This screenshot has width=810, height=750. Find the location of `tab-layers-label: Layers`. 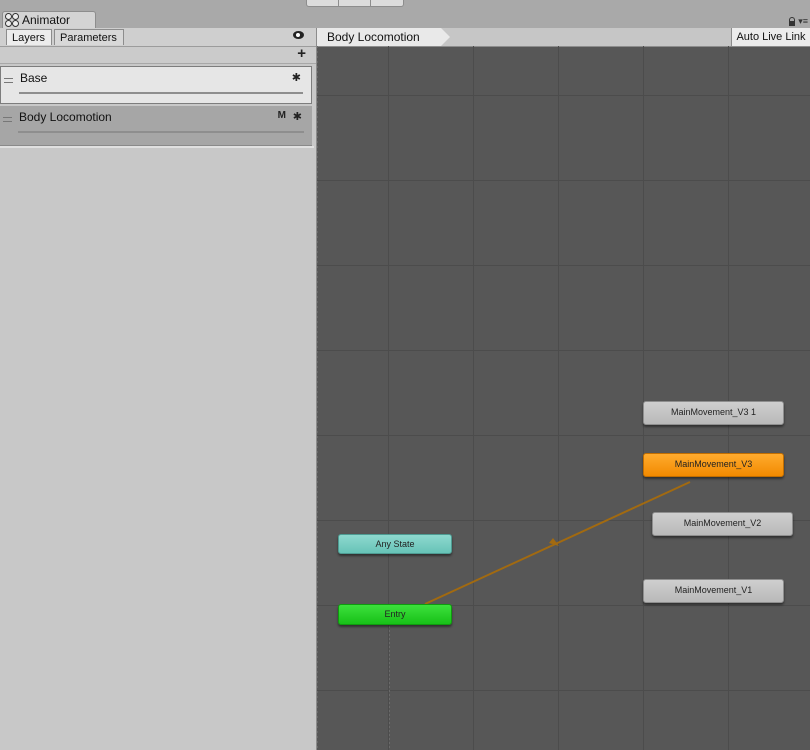

tab-layers-label: Layers is located at coordinates (29, 38).